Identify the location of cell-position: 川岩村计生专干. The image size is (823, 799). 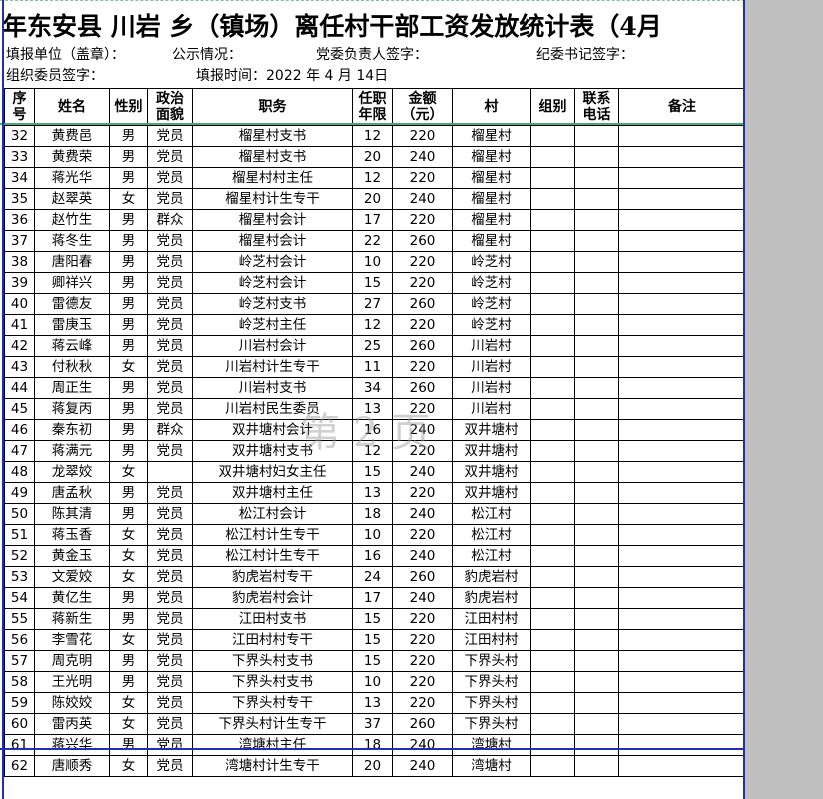
(272, 367).